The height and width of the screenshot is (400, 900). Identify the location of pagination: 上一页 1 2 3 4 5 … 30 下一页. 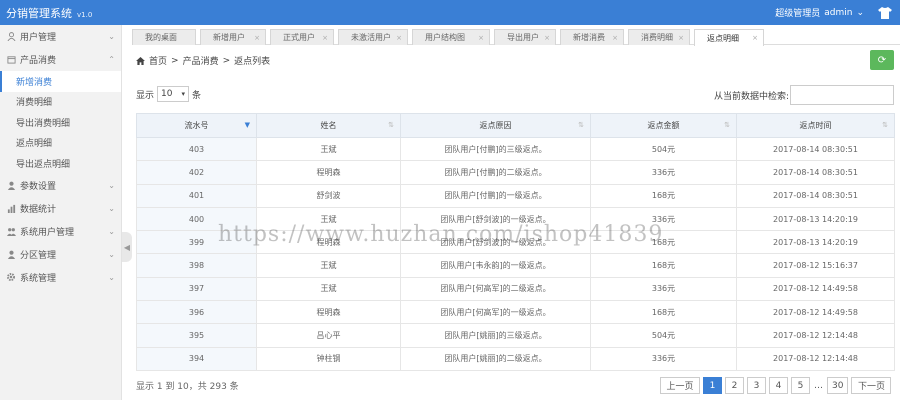
(776, 385).